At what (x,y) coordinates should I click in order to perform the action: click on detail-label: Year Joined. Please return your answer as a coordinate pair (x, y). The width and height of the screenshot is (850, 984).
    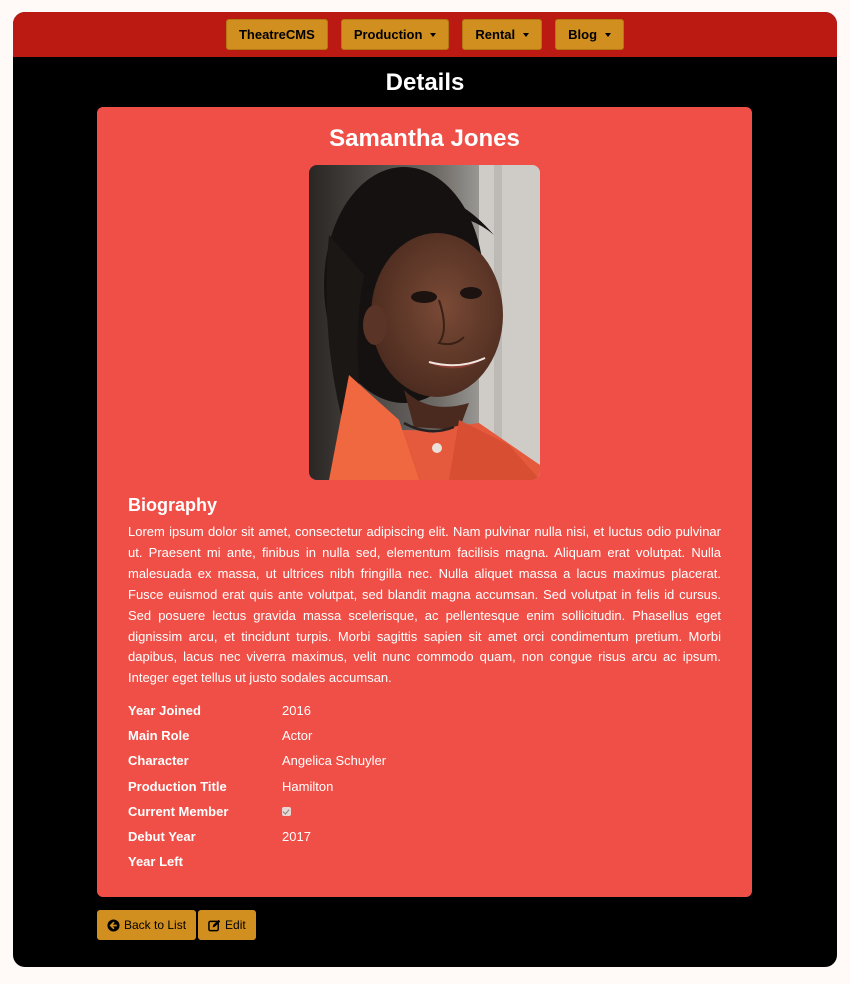
    Looking at the image, I should click on (164, 711).